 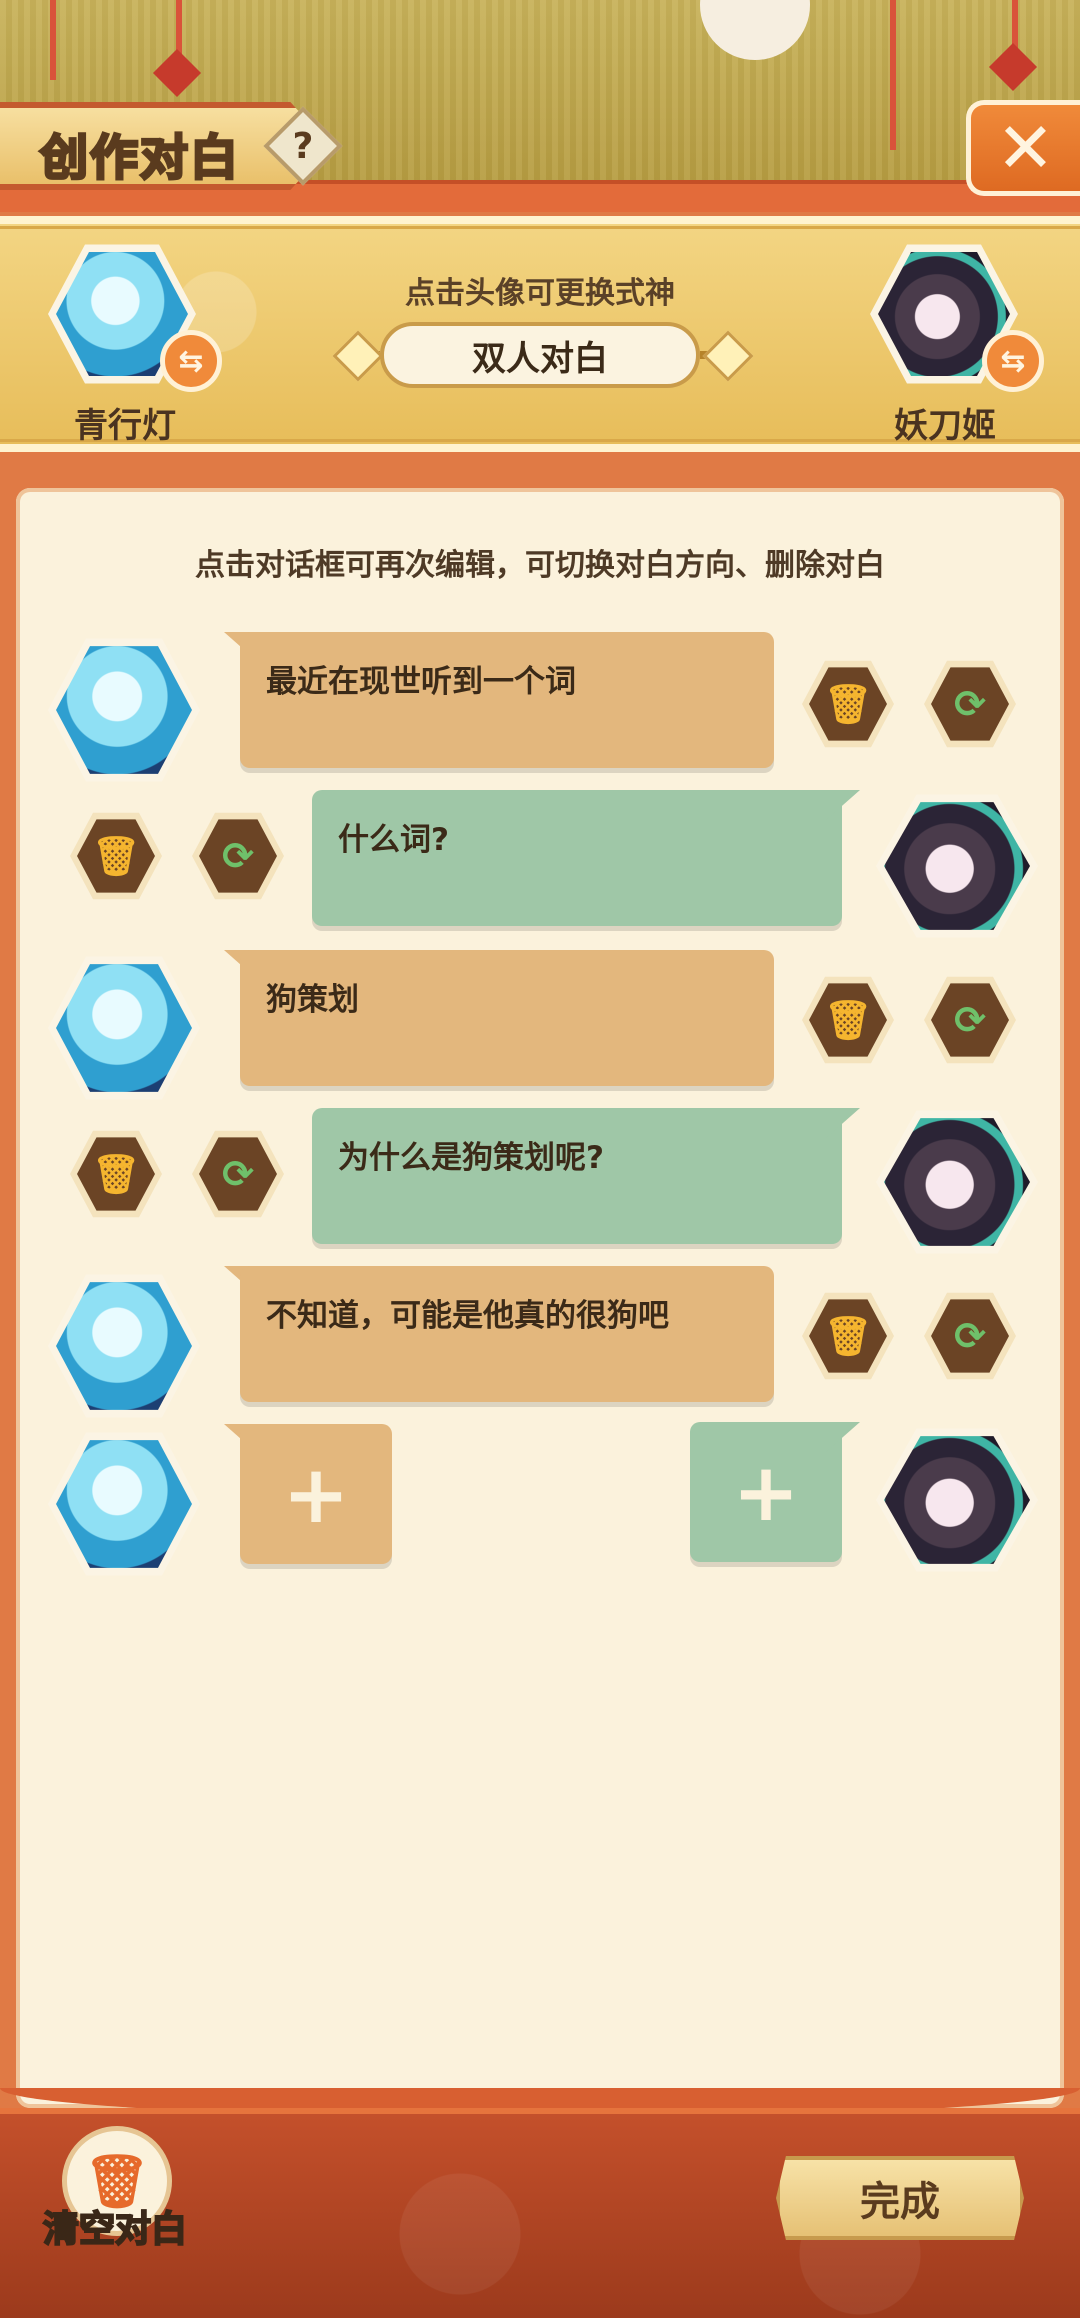 I want to click on right-character-name: 妖刀姬, so click(x=945, y=426).